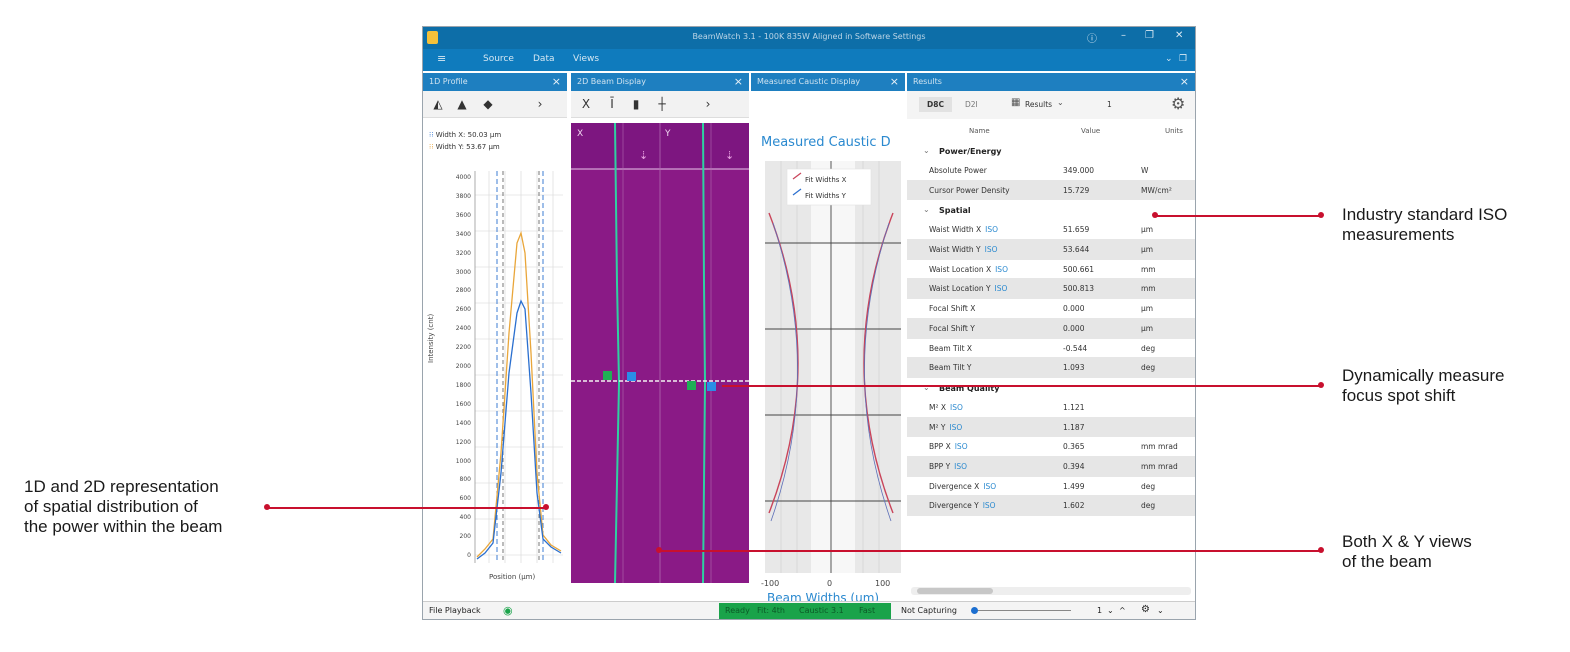 The image size is (1570, 652). What do you see at coordinates (1060, 102) in the screenshot?
I see `results-dropdown-chevron-icon: ⌄` at bounding box center [1060, 102].